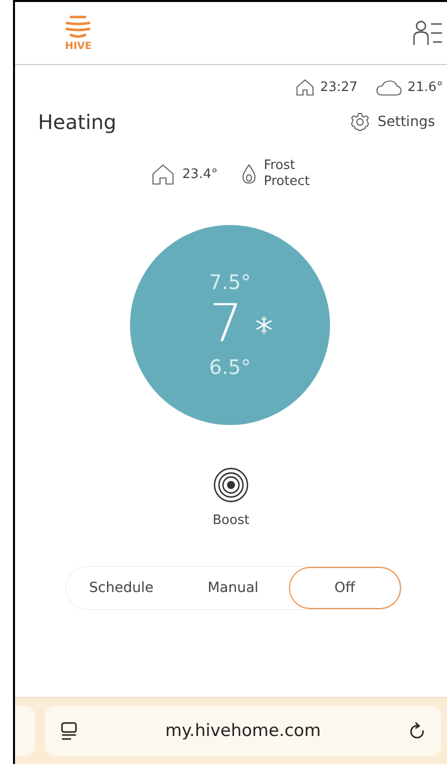  Describe the element at coordinates (69, 731) in the screenshot. I see `page-menu-icon` at that location.